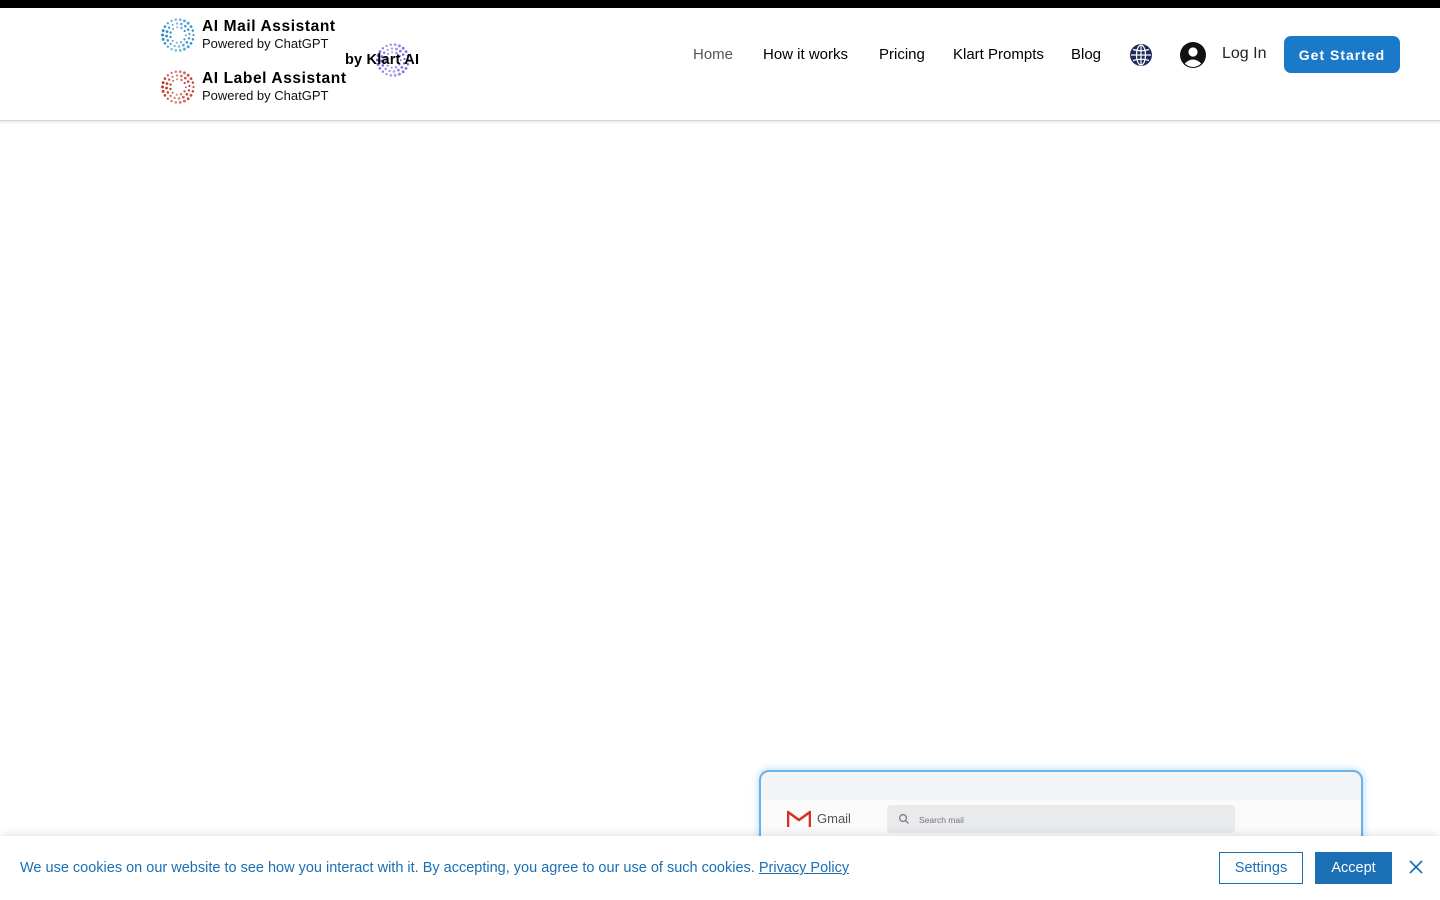 This screenshot has height=900, width=1440. I want to click on privacy-policy-link: Privacy Policy, so click(804, 868).